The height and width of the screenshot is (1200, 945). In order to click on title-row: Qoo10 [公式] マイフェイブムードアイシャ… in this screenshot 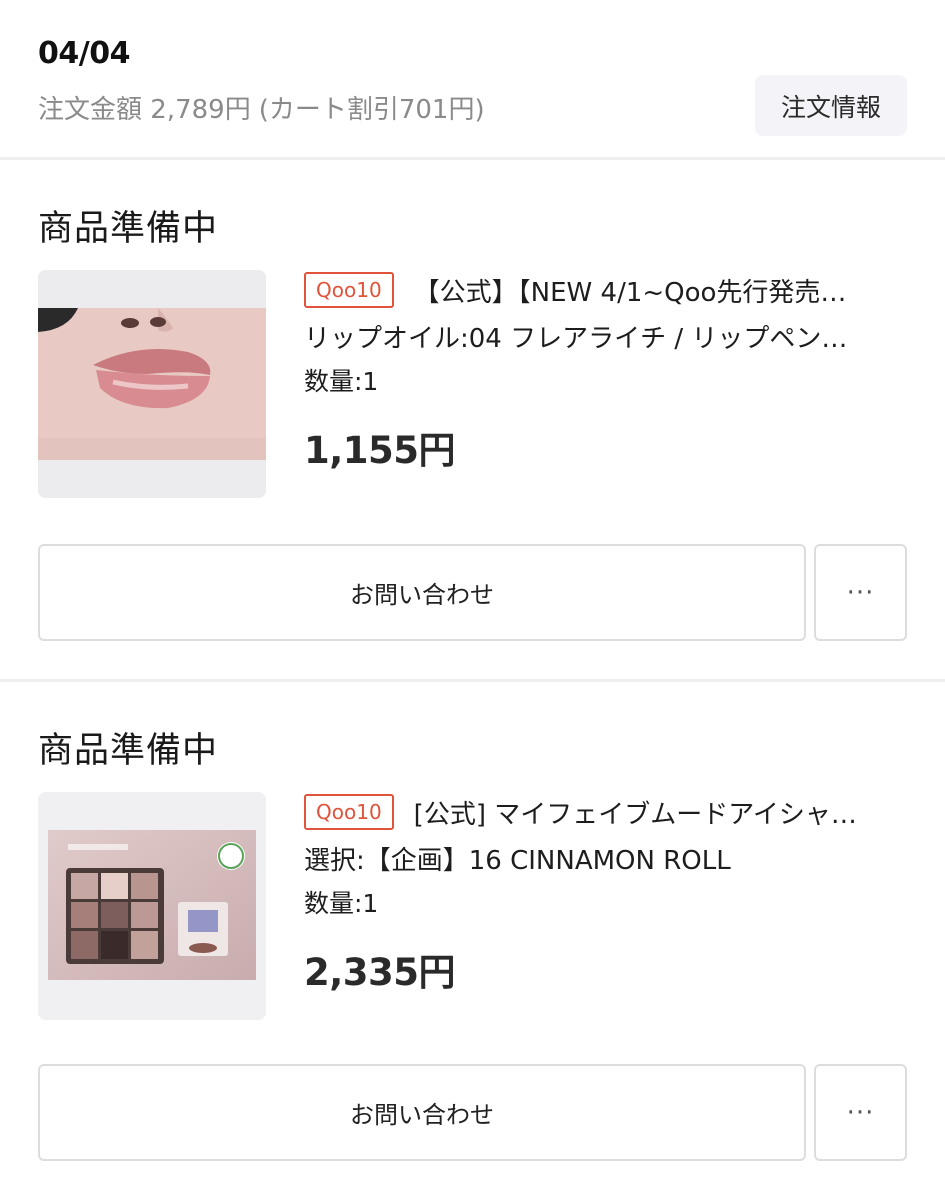, I will do `click(605, 812)`.